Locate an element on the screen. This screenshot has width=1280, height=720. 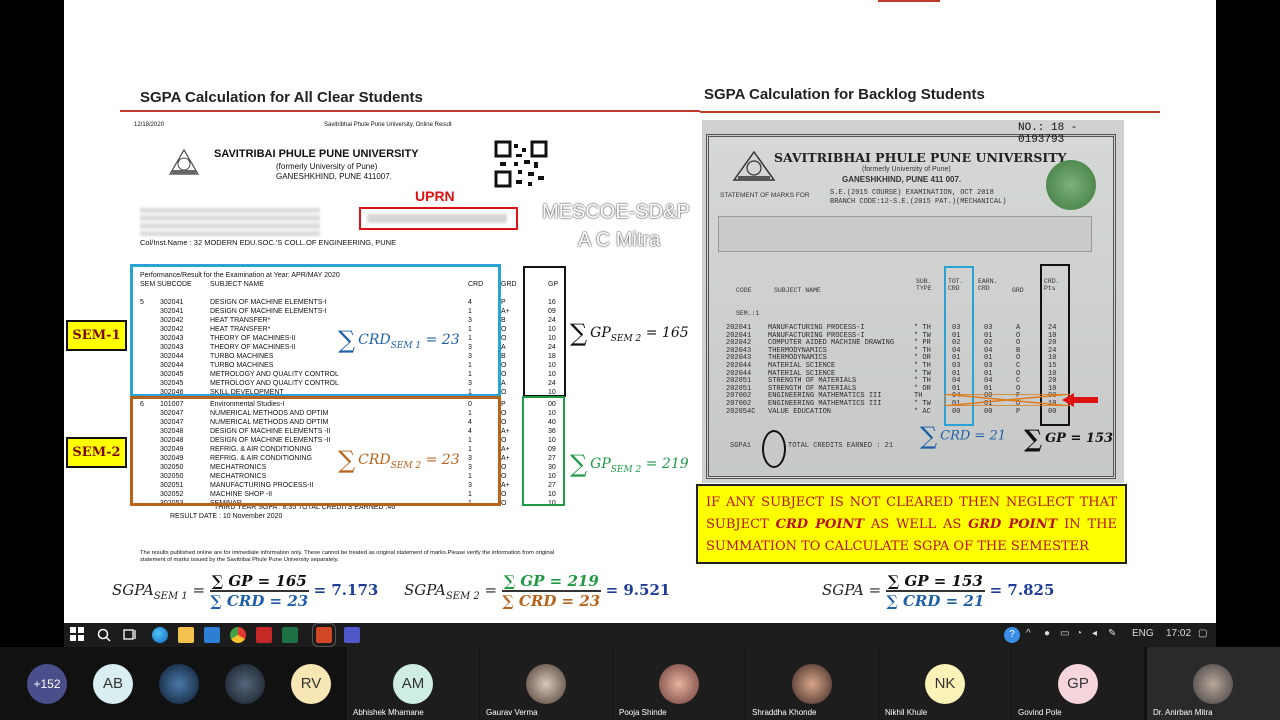
f2-numerator: ∑ GP = 219 is located at coordinates (551, 582).